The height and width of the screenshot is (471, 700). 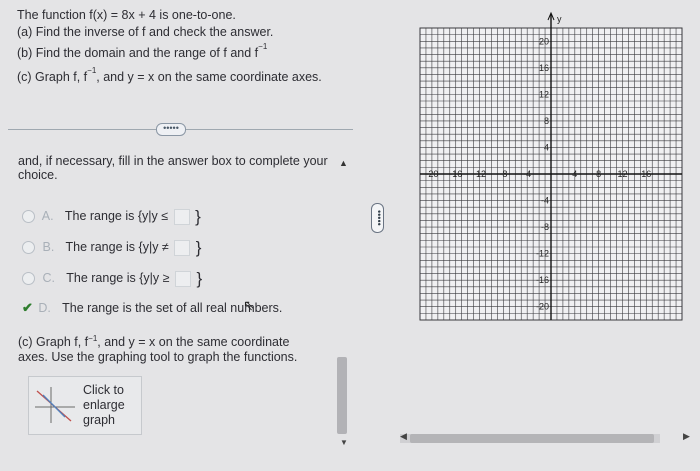 I want to click on y-tick-label: 8, so click(x=546, y=121).